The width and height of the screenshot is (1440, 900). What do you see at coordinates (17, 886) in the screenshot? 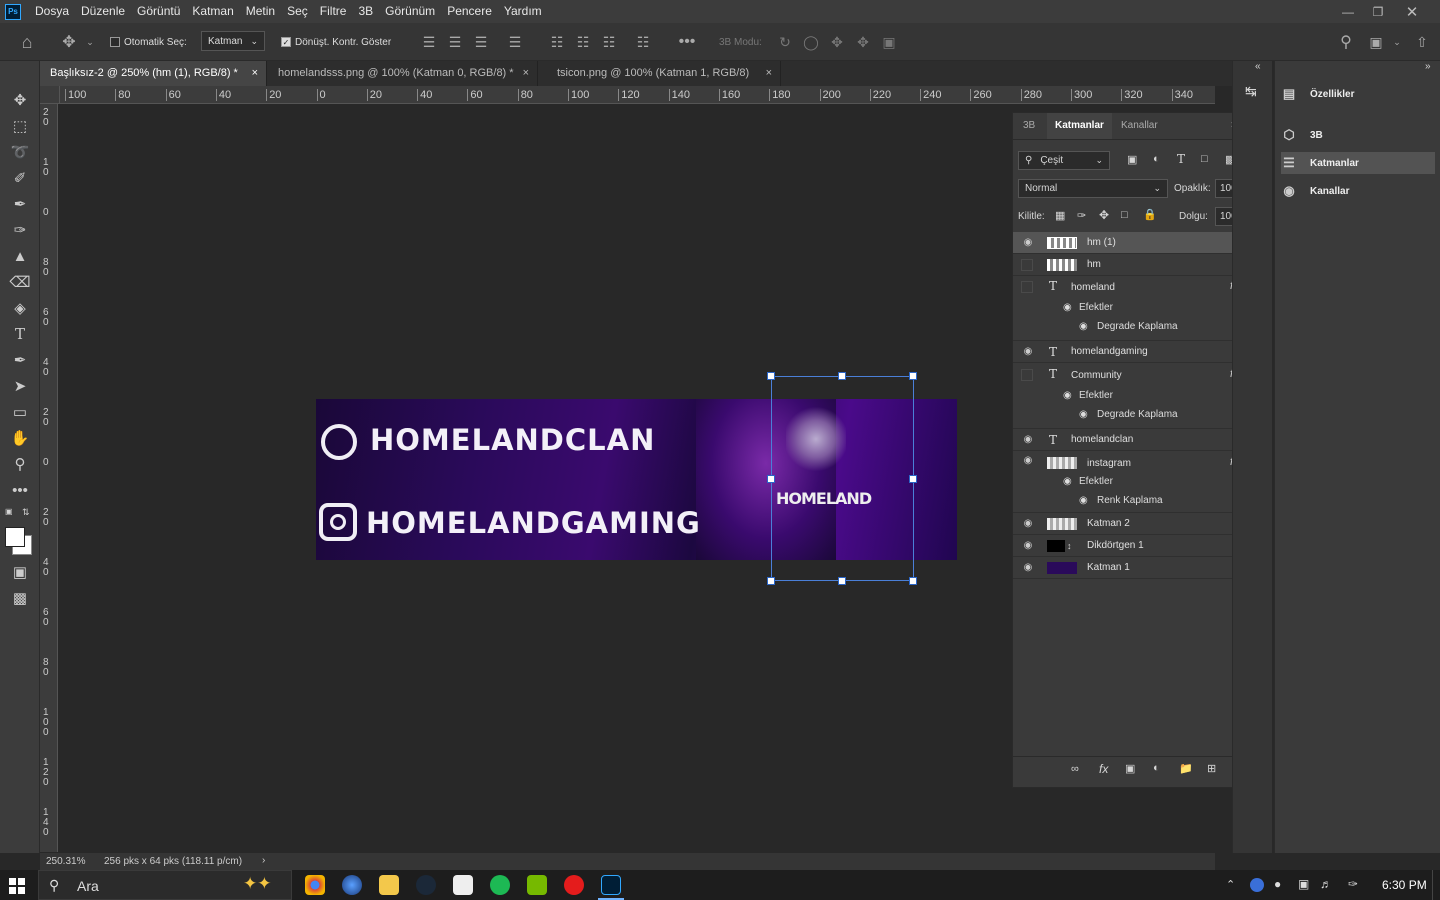
I see `windows-start-icon` at bounding box center [17, 886].